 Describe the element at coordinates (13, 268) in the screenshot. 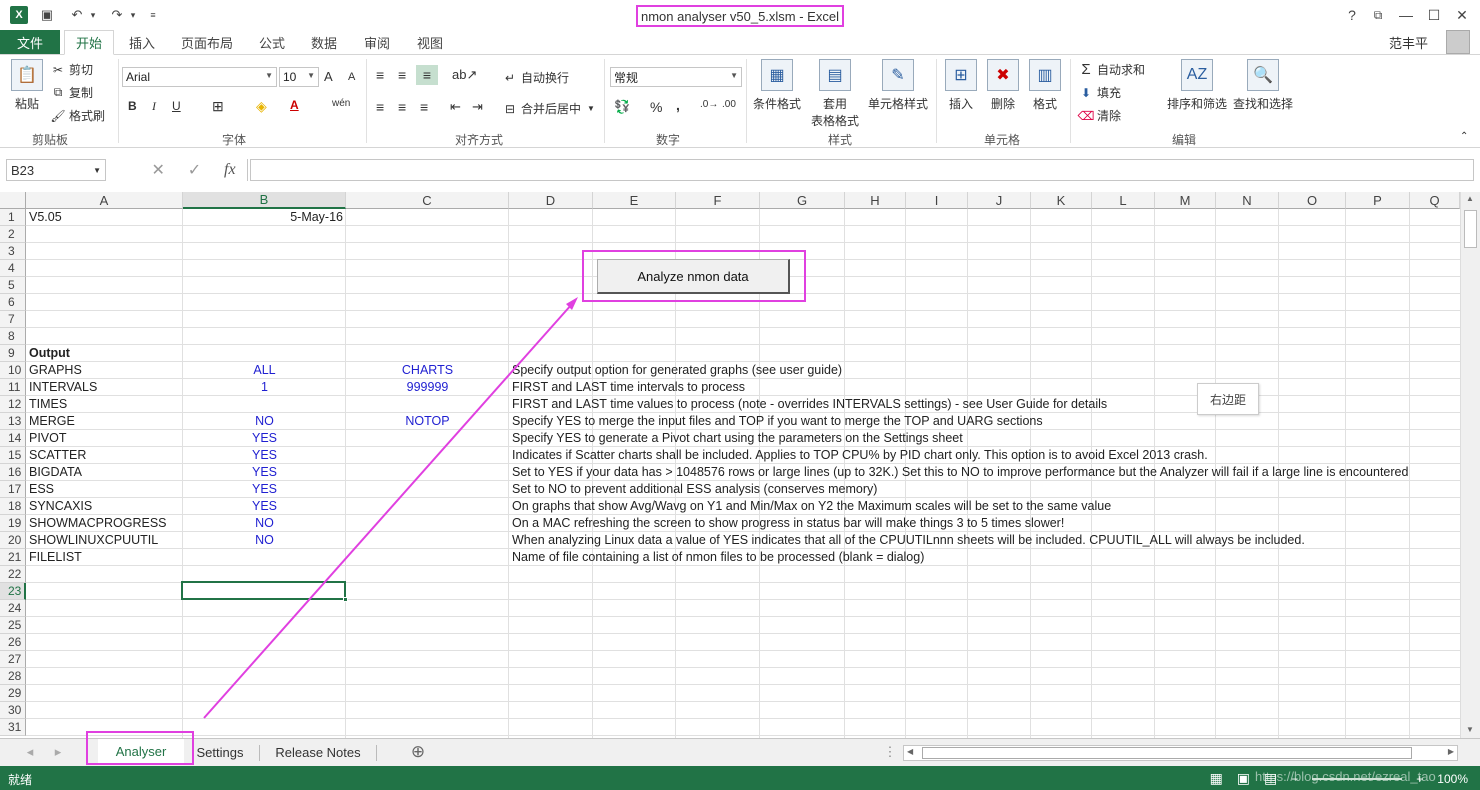

I see `row-header-4: 4` at that location.